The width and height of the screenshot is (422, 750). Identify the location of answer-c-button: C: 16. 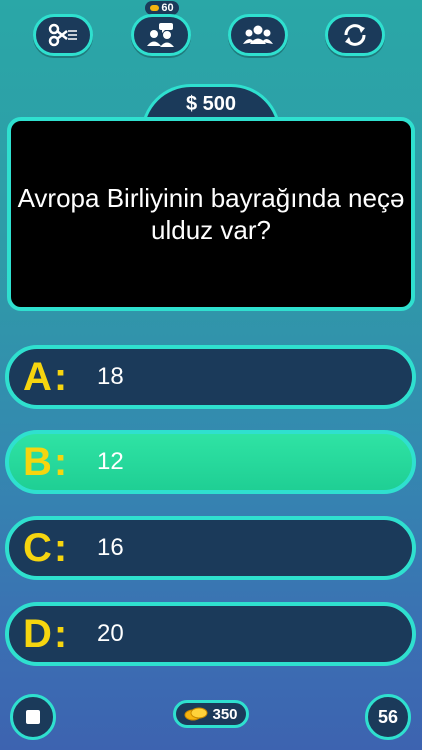
(210, 548).